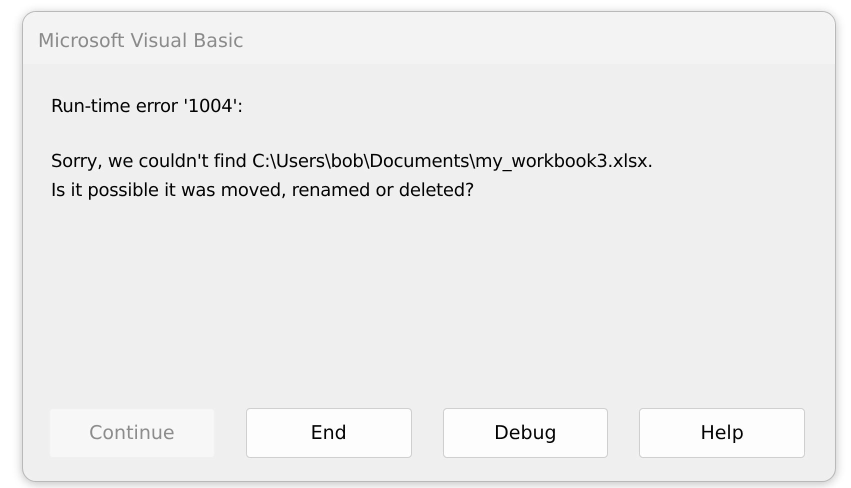  What do you see at coordinates (525, 433) in the screenshot?
I see `dialog-button: Debug` at bounding box center [525, 433].